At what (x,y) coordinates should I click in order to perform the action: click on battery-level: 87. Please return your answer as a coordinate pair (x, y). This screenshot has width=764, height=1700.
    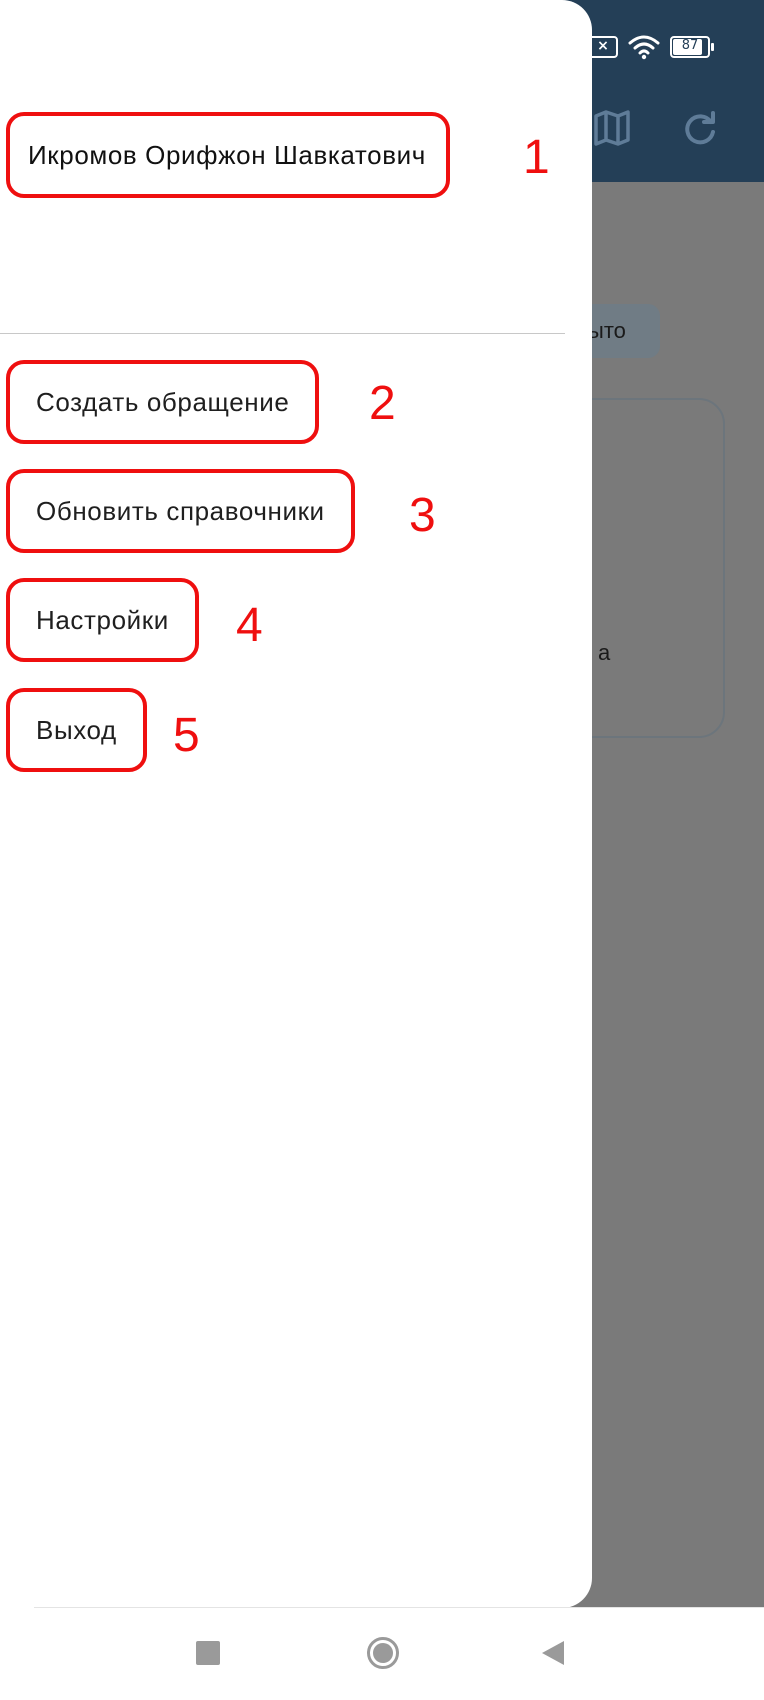
    Looking at the image, I should click on (690, 45).